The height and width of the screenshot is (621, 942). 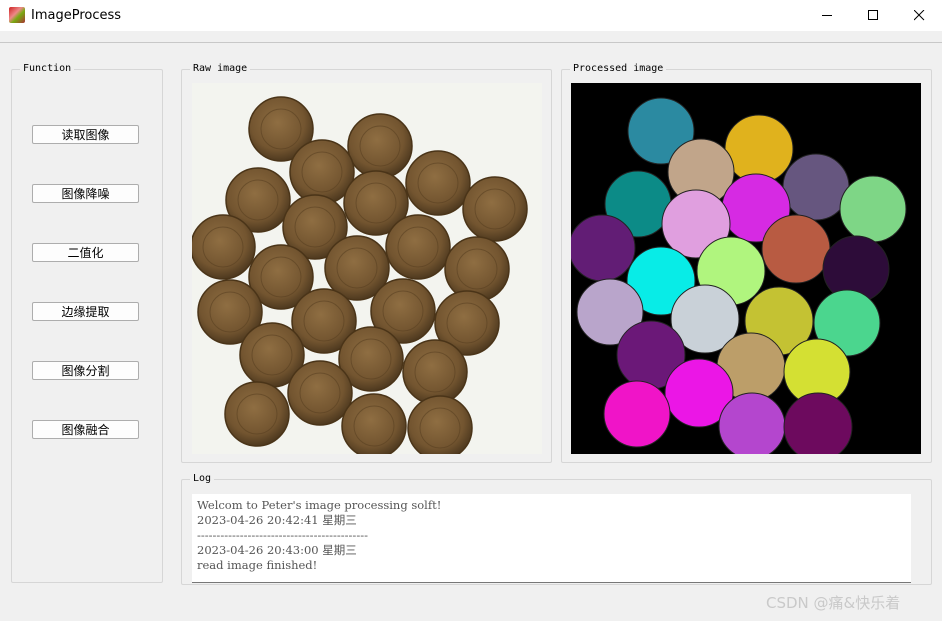 What do you see at coordinates (618, 68) in the screenshot?
I see `processed-image-title: Processed image` at bounding box center [618, 68].